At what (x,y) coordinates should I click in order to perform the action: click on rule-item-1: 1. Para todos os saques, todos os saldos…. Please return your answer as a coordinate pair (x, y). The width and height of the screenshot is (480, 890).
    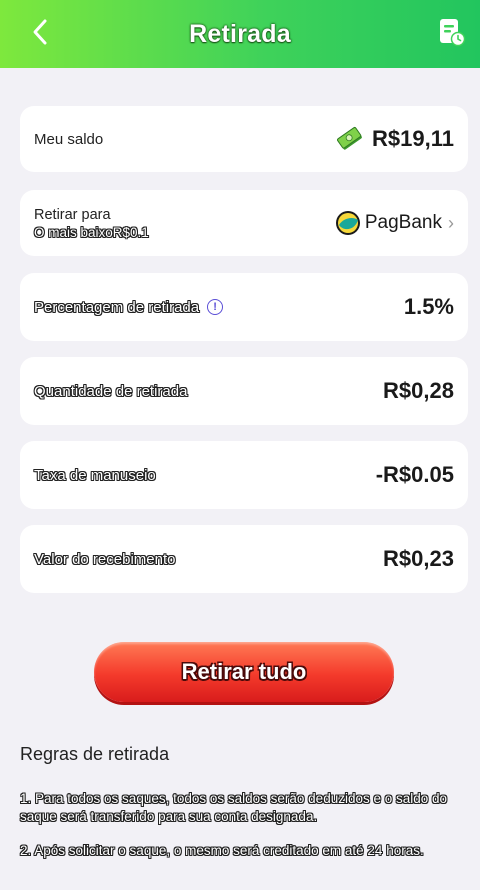
    Looking at the image, I should click on (234, 807).